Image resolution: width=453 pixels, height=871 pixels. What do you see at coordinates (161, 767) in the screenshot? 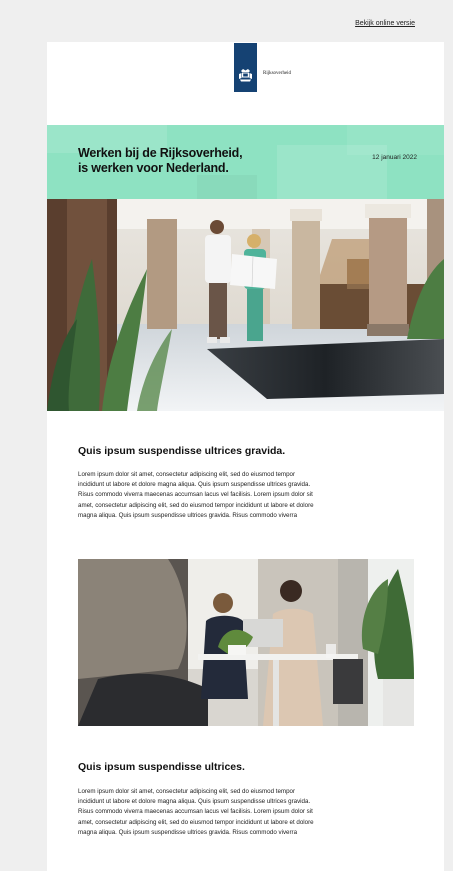
I see `section-2-title: Quis ipsum suspendisse ultrices.` at bounding box center [161, 767].